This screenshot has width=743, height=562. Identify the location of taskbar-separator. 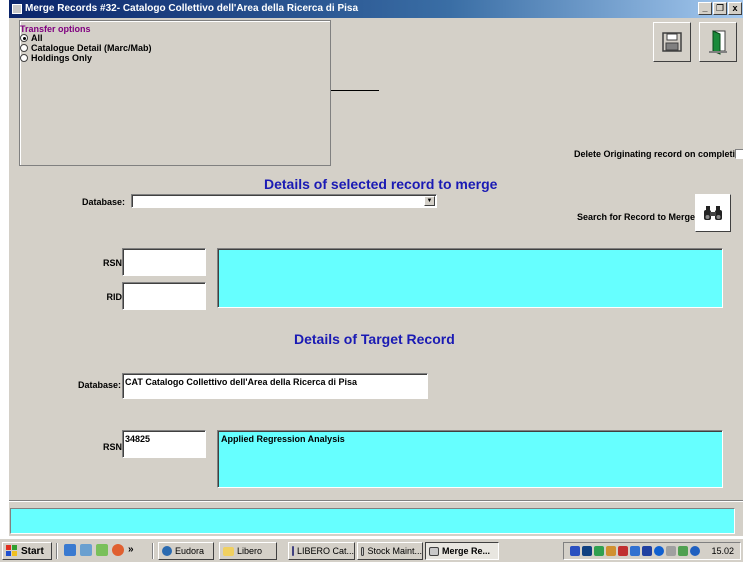
(57, 551).